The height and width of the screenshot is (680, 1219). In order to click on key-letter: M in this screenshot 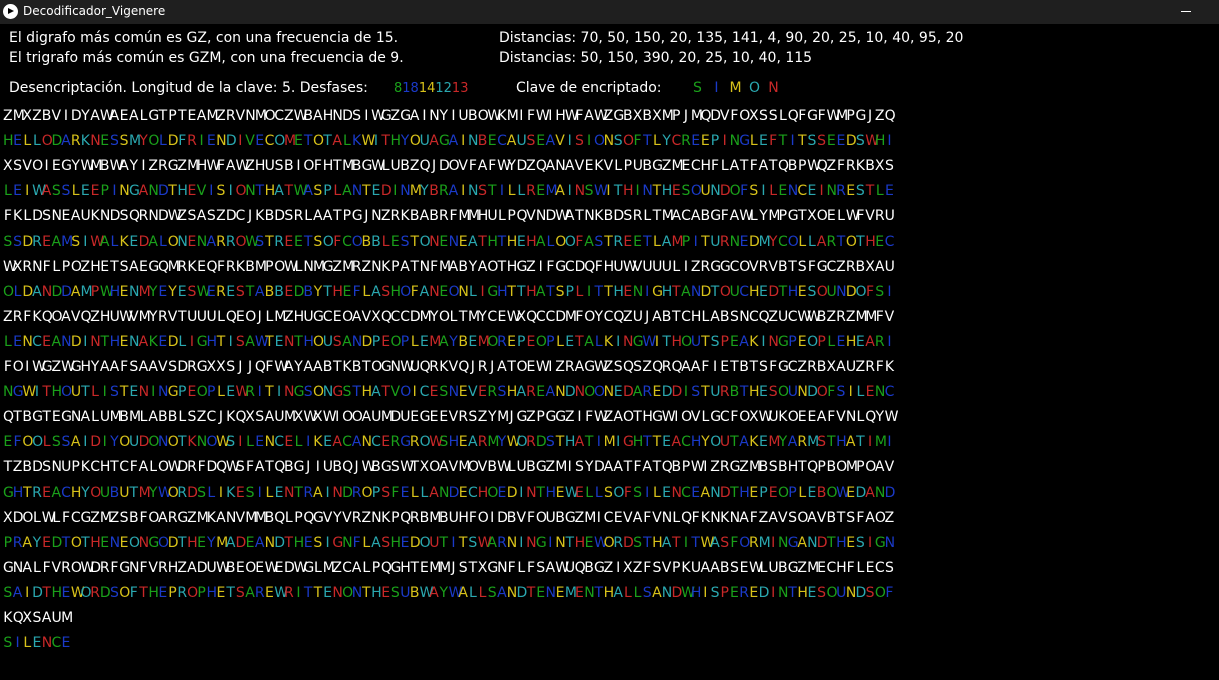, I will do `click(735, 88)`.